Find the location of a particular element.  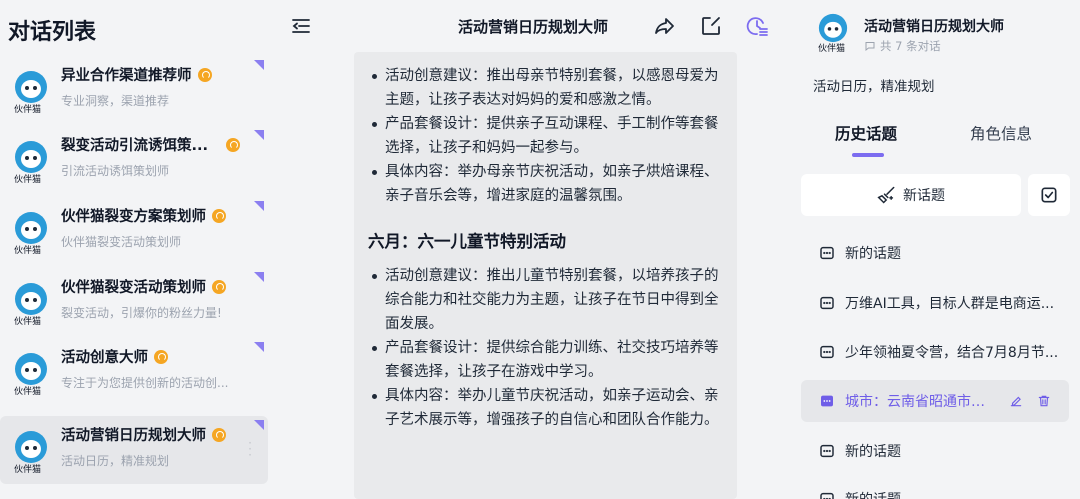

section-heading: 六月：六一儿童节特别活动 is located at coordinates (467, 241).